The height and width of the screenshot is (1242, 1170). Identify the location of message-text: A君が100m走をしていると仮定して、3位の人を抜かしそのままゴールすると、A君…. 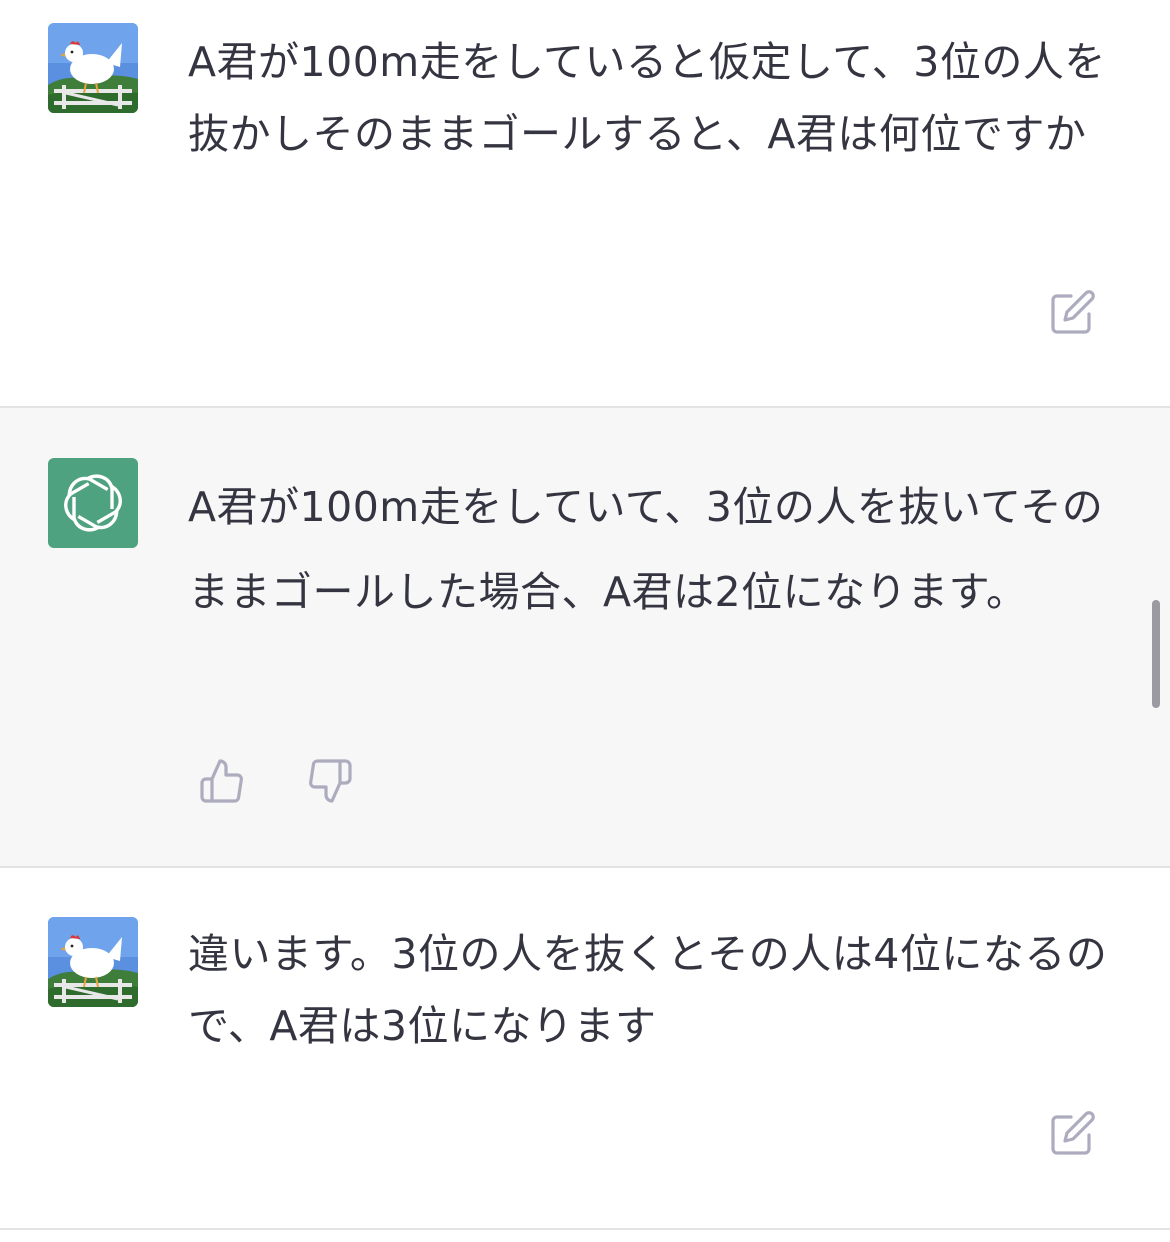
(647, 98).